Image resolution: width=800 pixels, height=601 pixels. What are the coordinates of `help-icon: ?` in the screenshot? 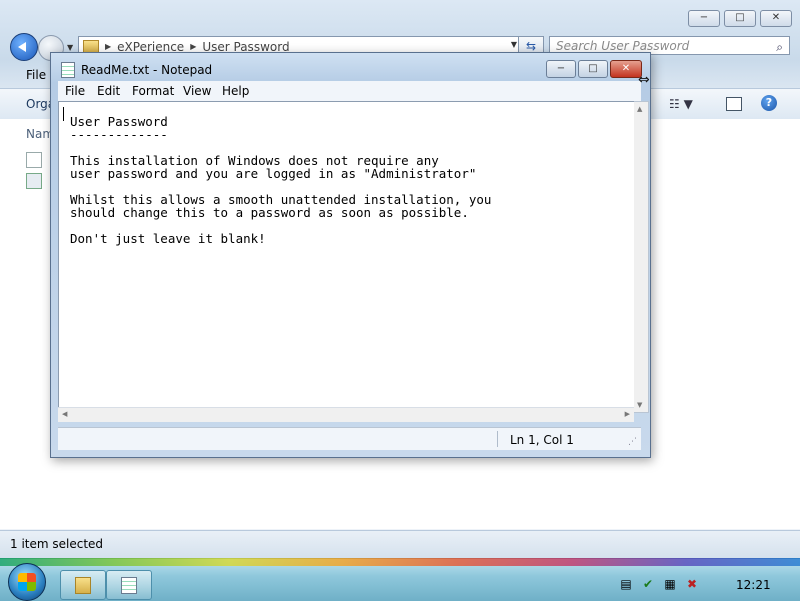 It's located at (769, 103).